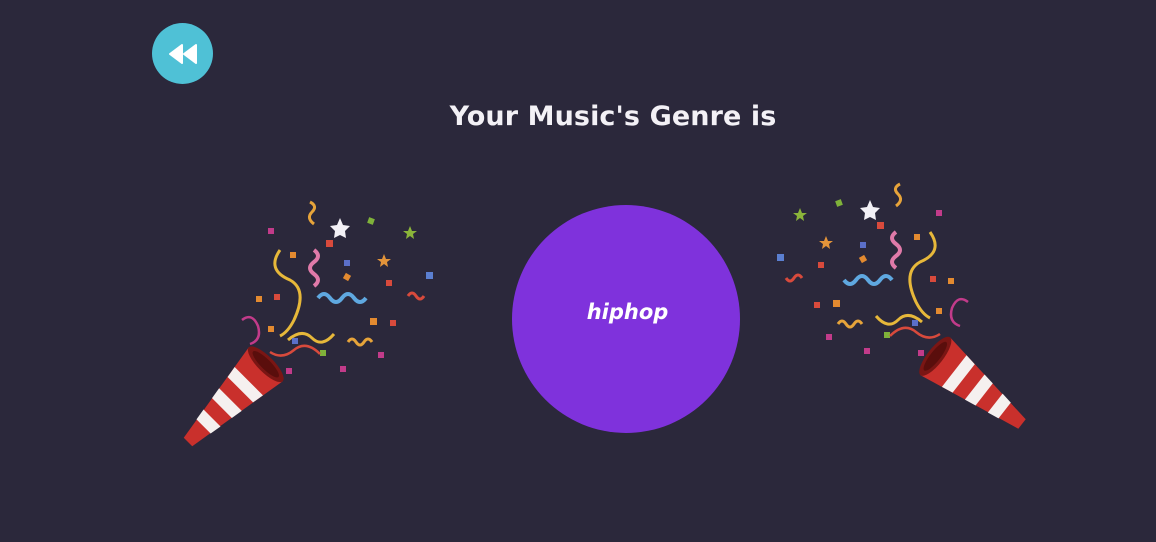 The width and height of the screenshot is (1156, 542). I want to click on back-button, so click(182, 53).